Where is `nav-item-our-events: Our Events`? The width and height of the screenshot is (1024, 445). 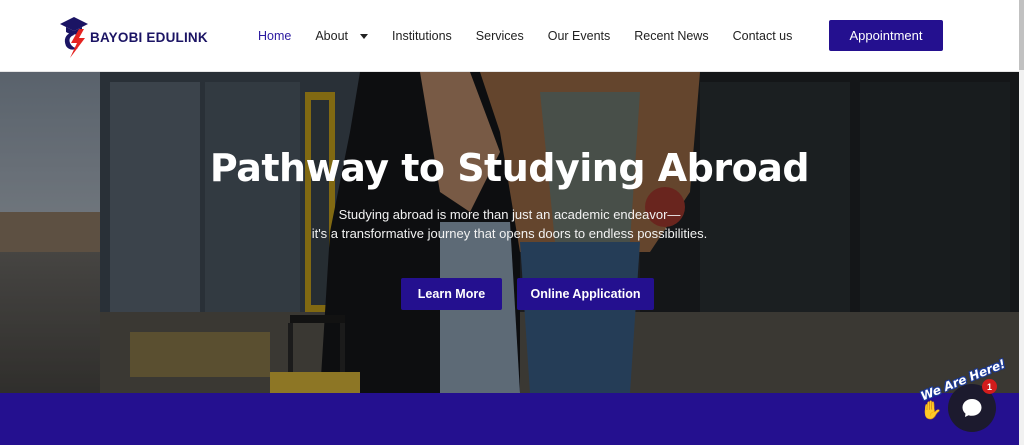 nav-item-our-events: Our Events is located at coordinates (579, 36).